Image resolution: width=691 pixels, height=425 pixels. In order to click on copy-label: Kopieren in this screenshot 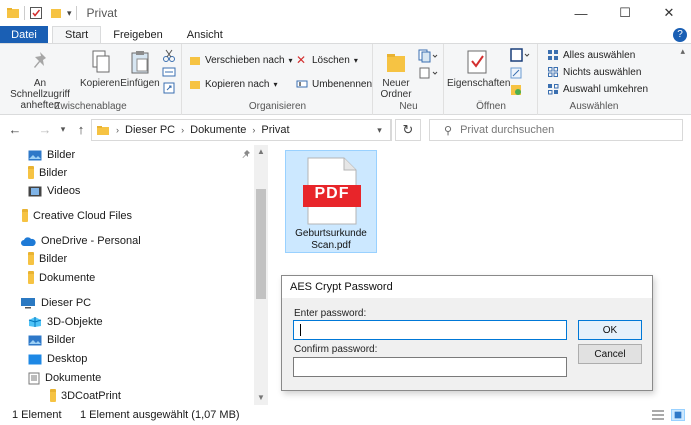, I will do `click(100, 83)`.